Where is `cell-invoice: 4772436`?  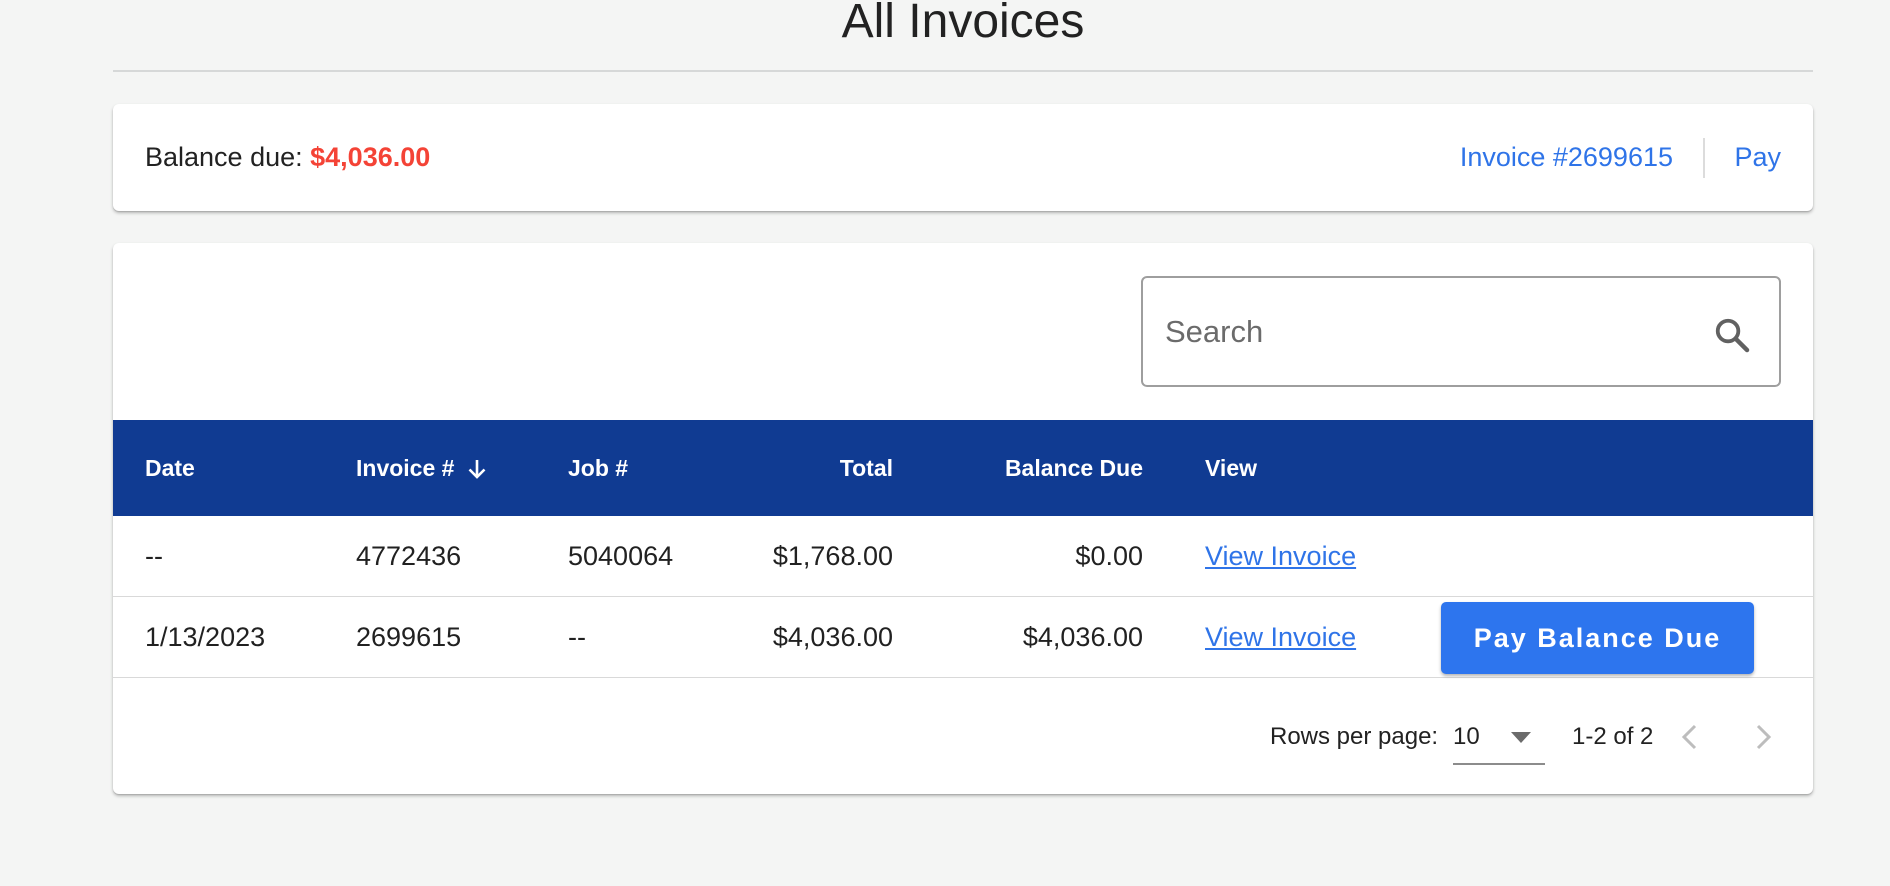
cell-invoice: 4772436 is located at coordinates (409, 556).